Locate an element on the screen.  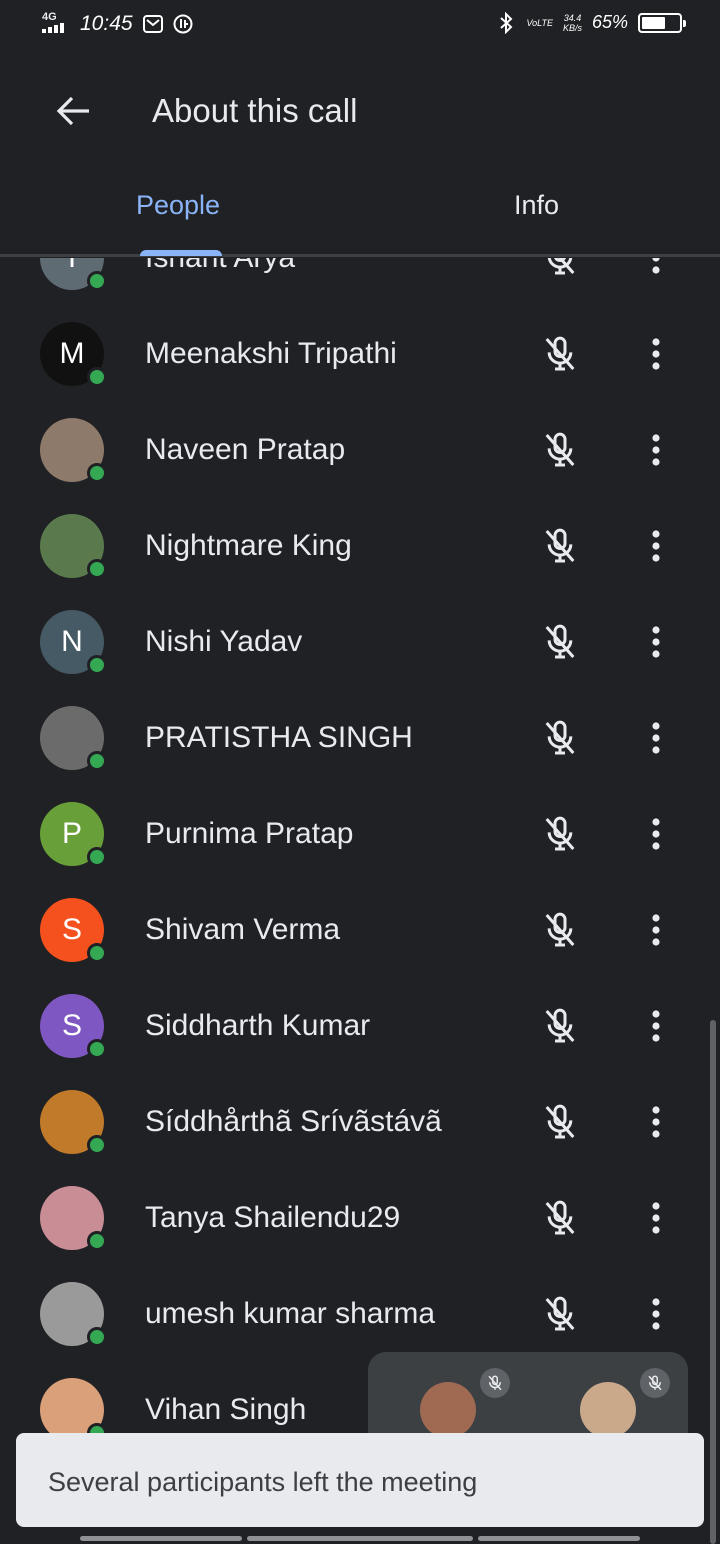
scrollbar is located at coordinates (713, 1282).